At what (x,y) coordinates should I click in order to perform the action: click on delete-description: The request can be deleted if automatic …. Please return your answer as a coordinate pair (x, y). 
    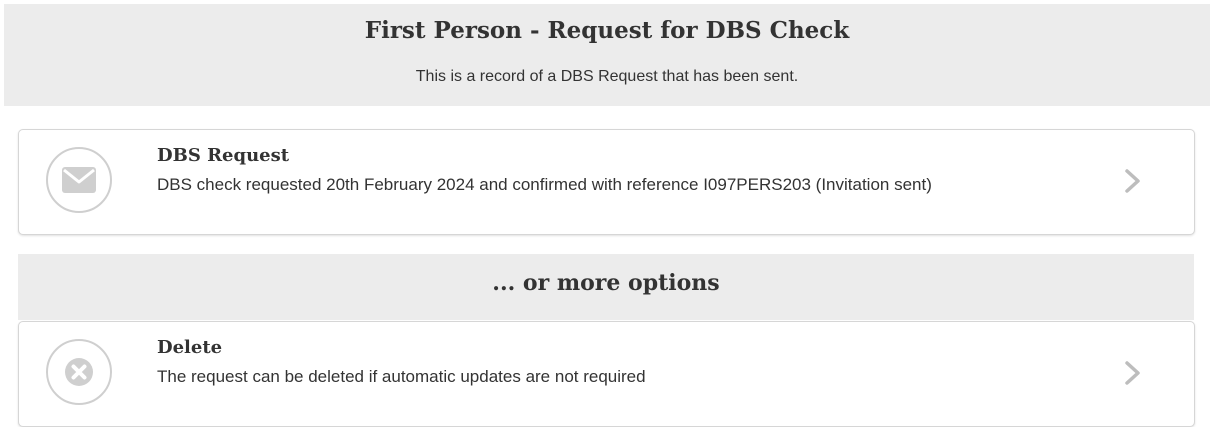
    Looking at the image, I should click on (401, 376).